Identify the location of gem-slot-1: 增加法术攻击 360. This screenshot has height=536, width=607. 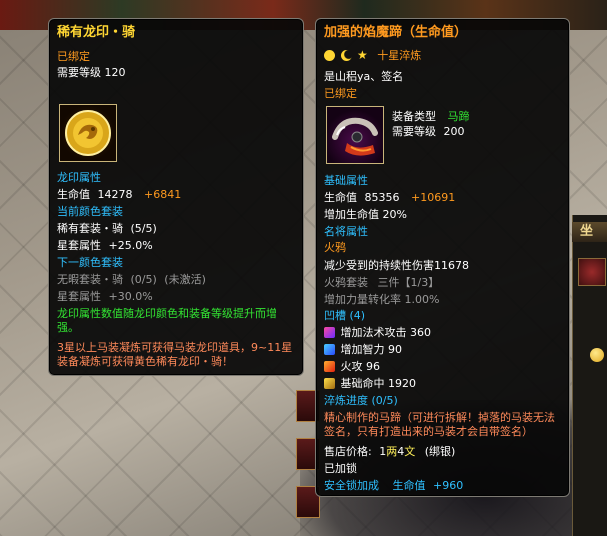
(377, 333).